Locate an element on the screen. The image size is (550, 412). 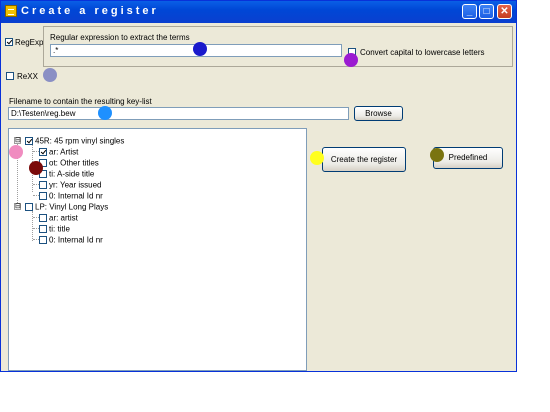
tree-item-yr-year-issued: yr: Year issued is located at coordinates (70, 184).